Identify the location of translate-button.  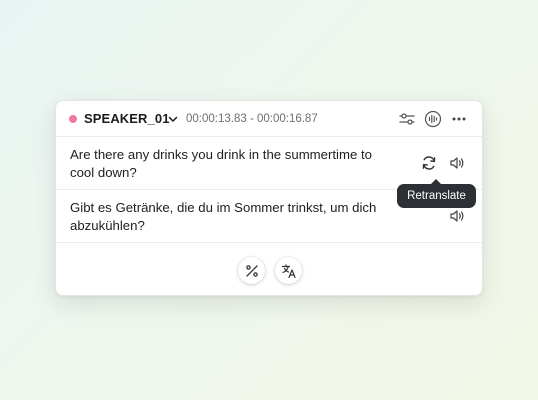
(288, 270).